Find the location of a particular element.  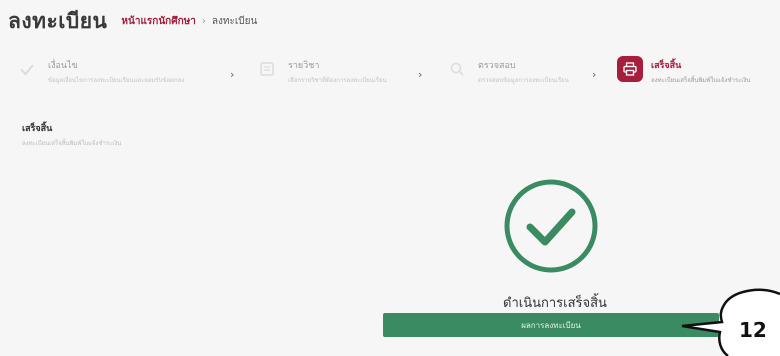

search-icon is located at coordinates (457, 69).